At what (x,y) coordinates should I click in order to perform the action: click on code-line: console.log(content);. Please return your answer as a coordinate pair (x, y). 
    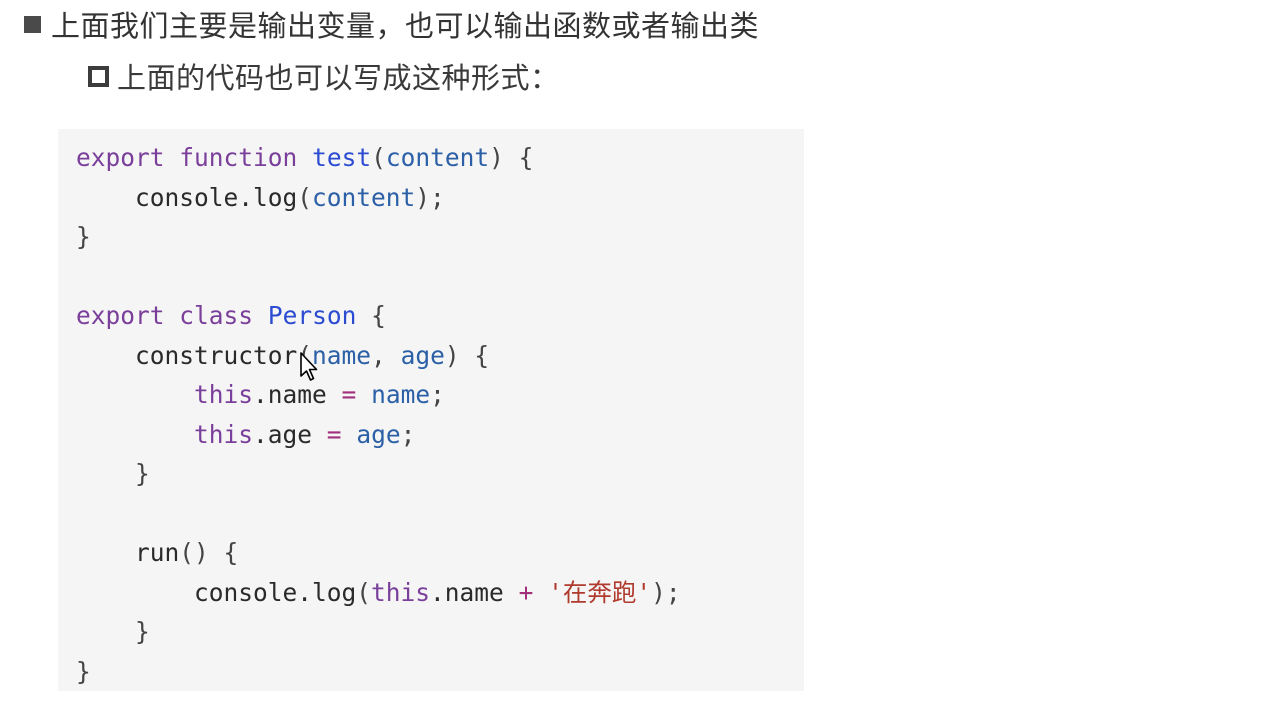
    Looking at the image, I should click on (260, 198).